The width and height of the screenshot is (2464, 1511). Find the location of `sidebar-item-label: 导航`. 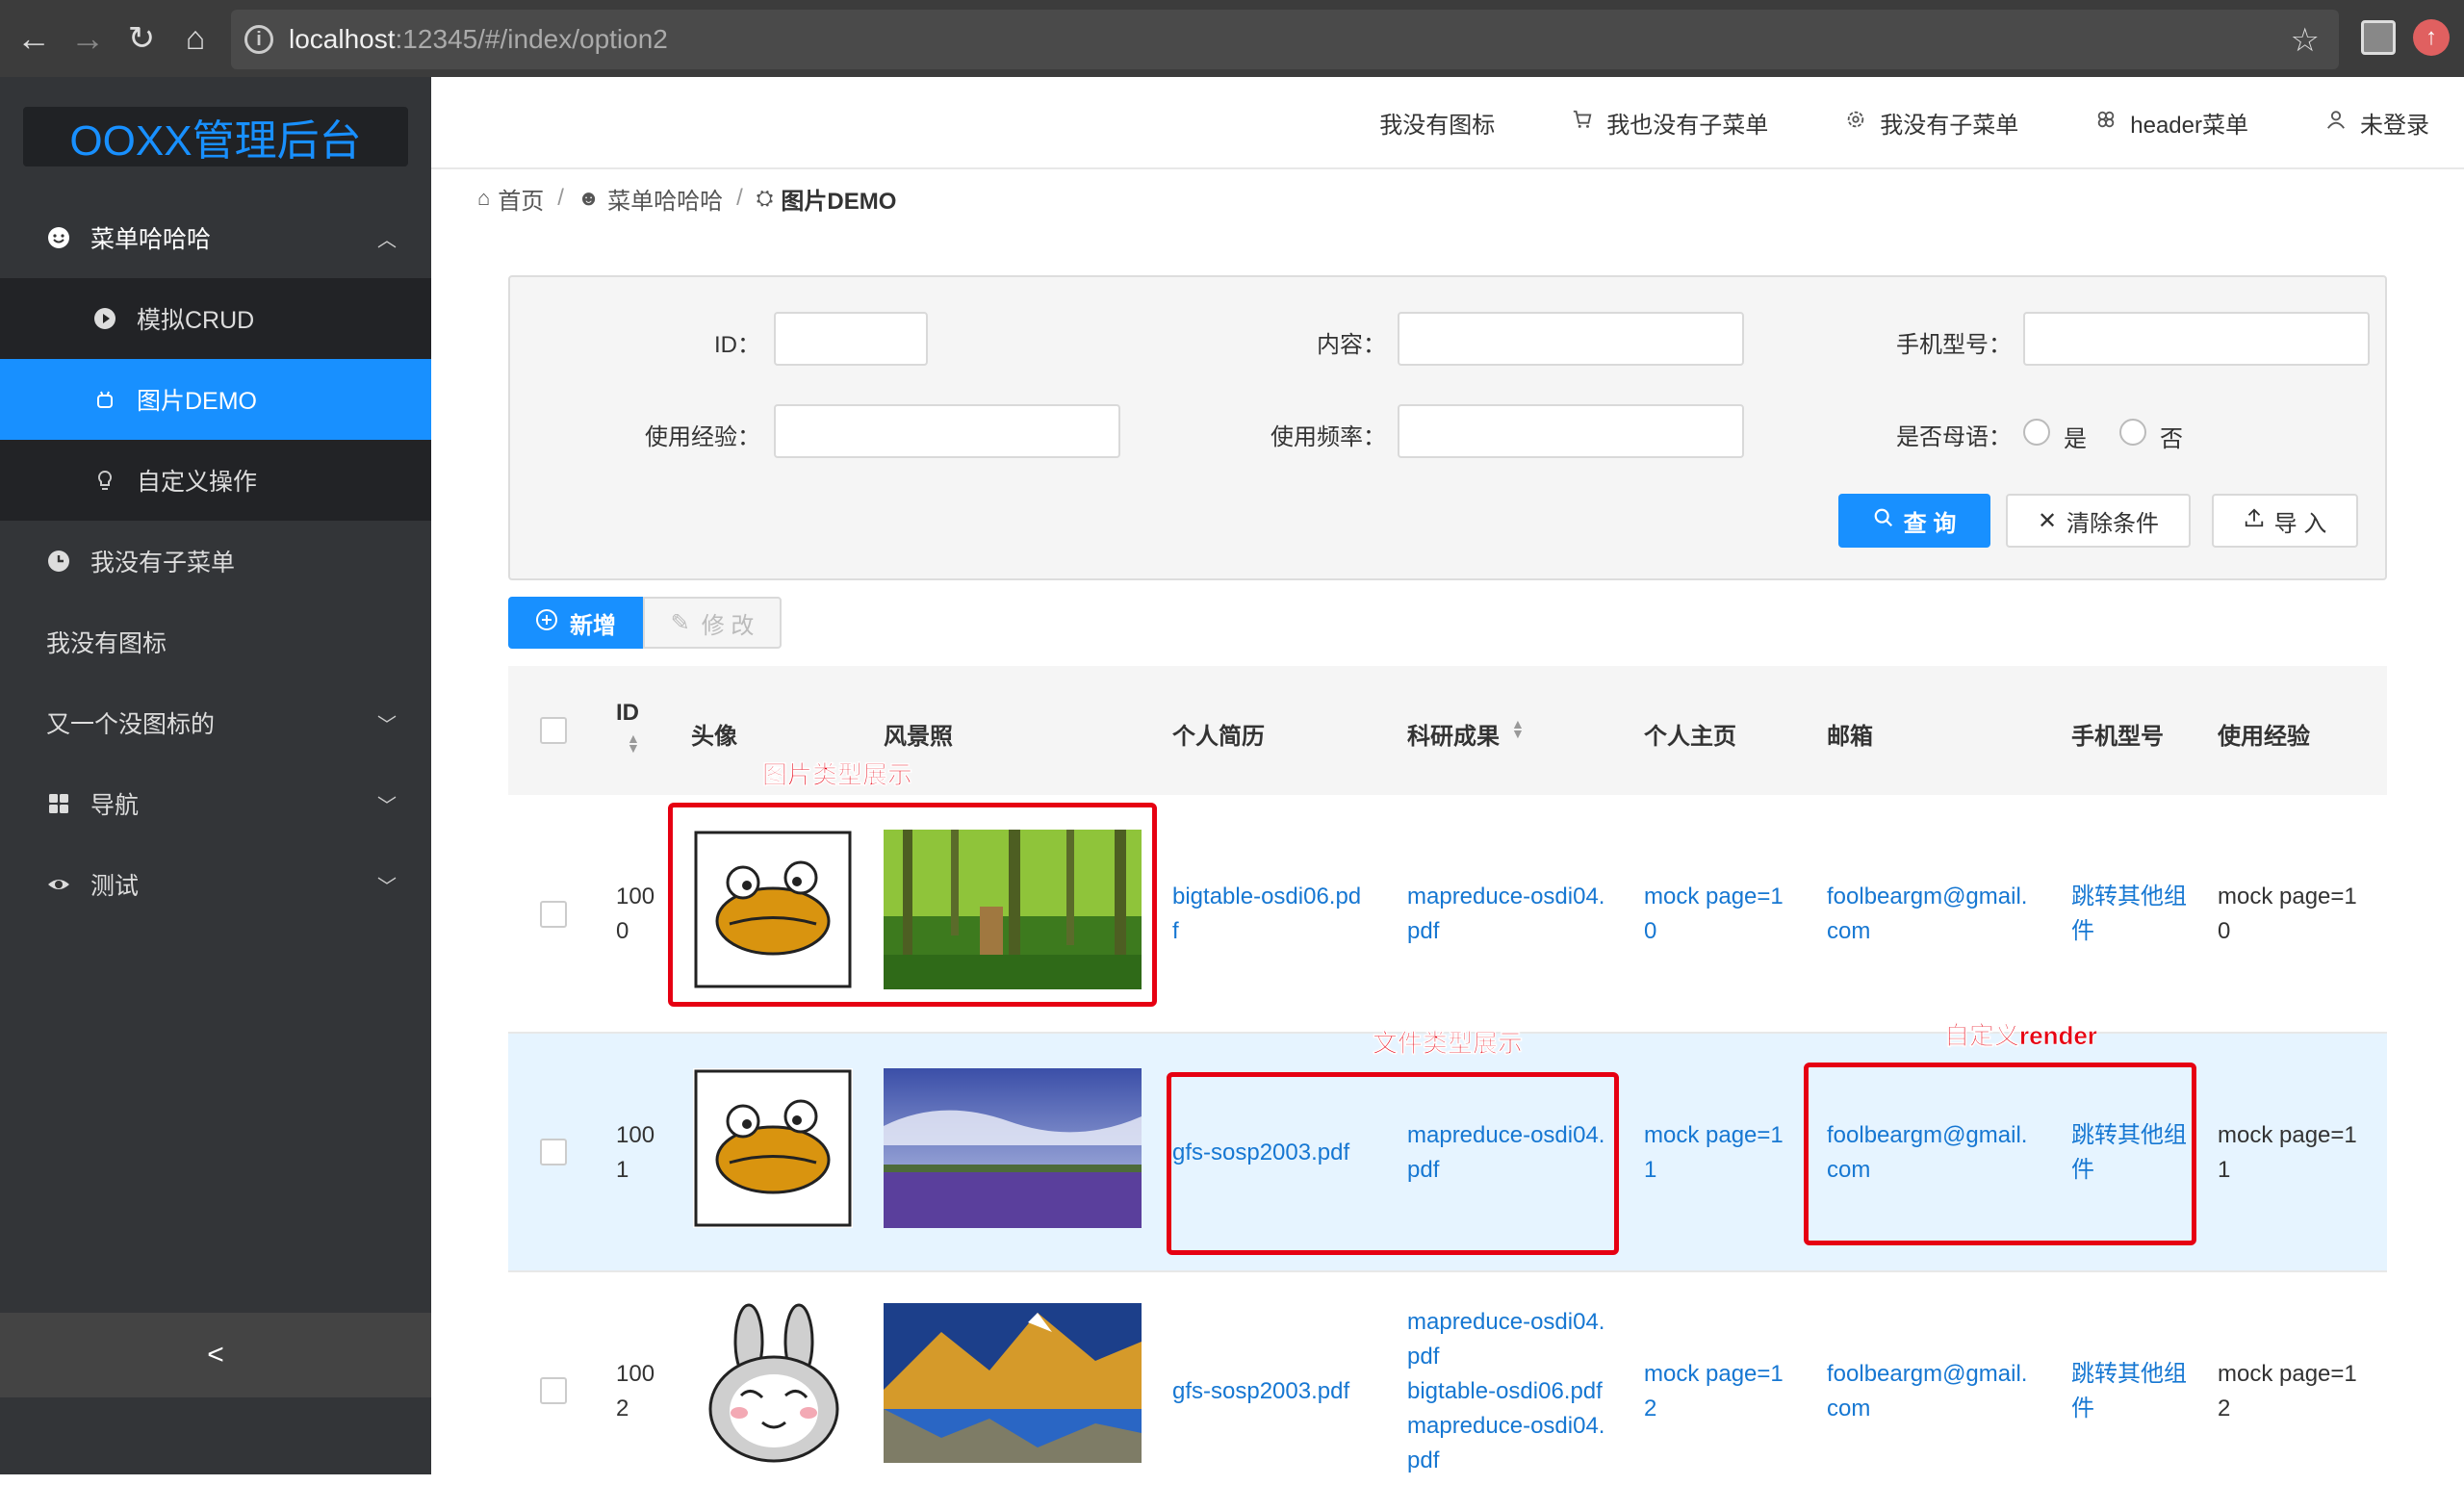

sidebar-item-label: 导航 is located at coordinates (115, 805).